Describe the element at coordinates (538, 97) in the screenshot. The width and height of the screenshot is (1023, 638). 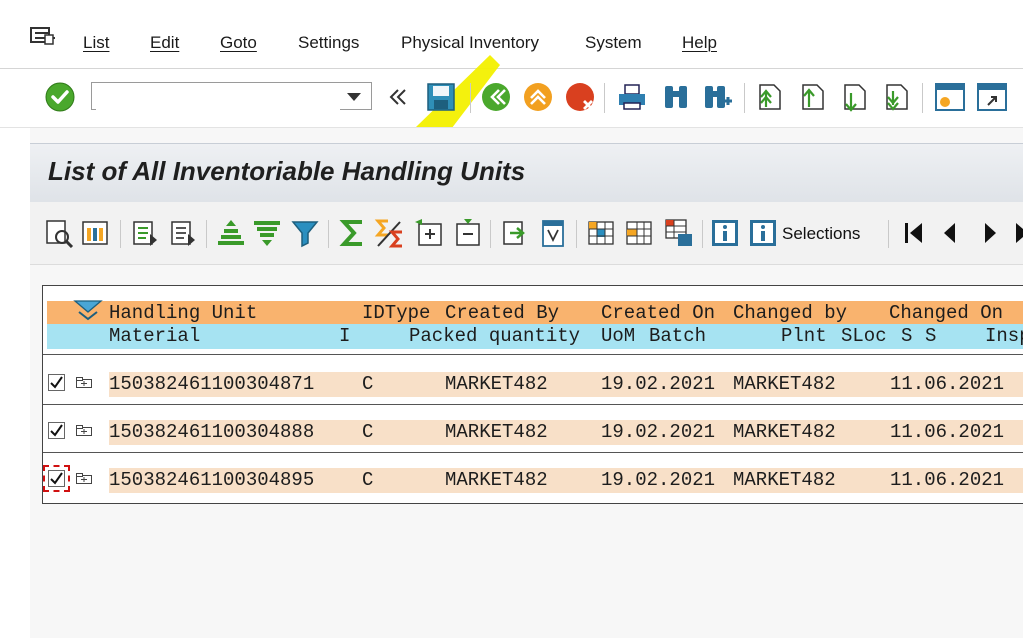
I see `exit-icon` at that location.